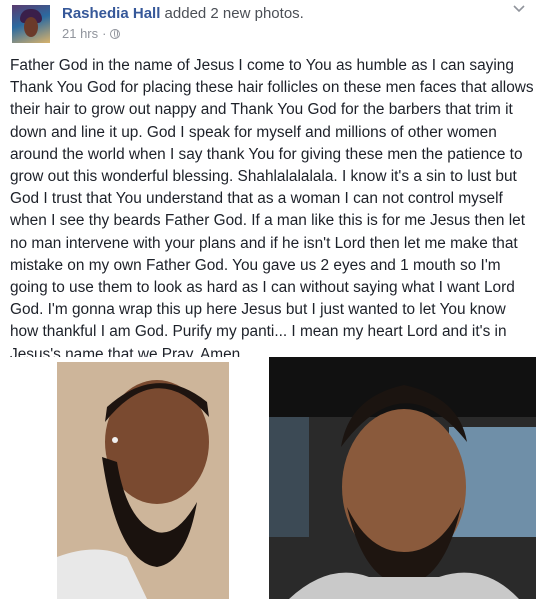  Describe the element at coordinates (234, 13) in the screenshot. I see `post-action-text: added 2 new photos.` at that location.